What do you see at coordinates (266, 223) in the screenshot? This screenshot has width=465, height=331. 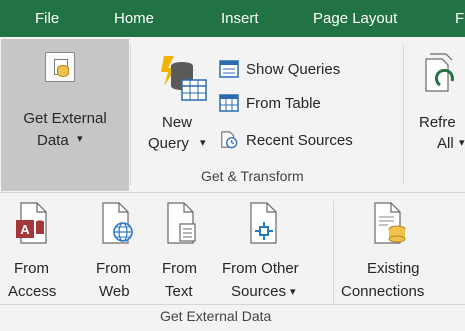 I see `other-sources-icon` at bounding box center [266, 223].